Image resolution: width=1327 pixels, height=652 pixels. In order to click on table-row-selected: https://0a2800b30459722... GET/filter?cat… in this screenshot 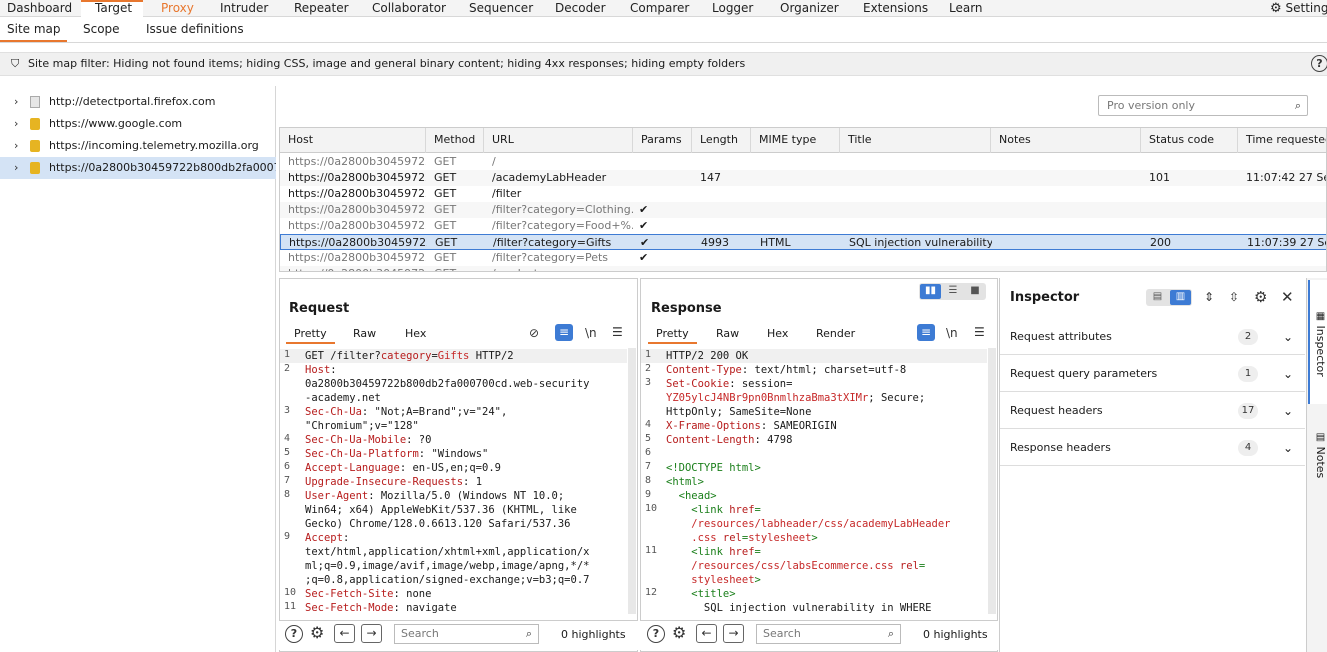, I will do `click(803, 242)`.